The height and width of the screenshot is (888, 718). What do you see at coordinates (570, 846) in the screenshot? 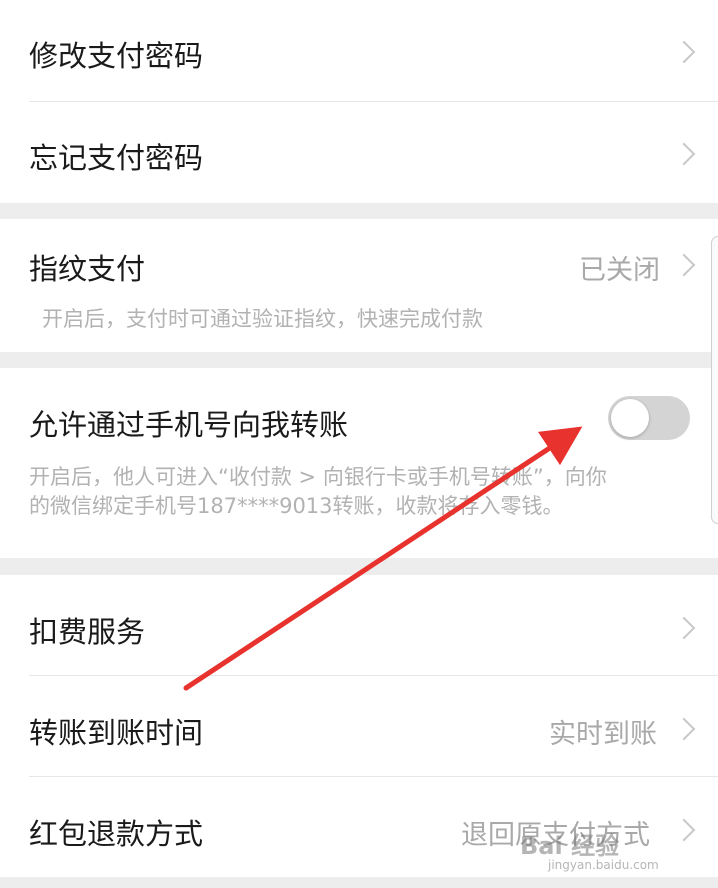
I see `watermark-logo: Bai 经验` at bounding box center [570, 846].